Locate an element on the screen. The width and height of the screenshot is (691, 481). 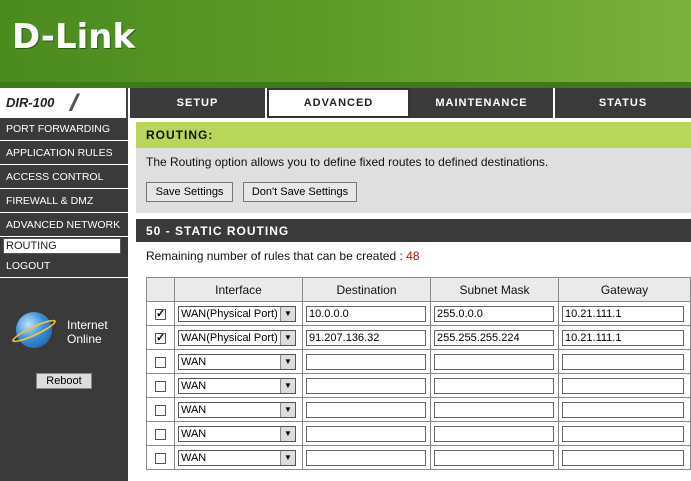
top-tabs: SETUP ADVANCED MAINTENANCE STATUS is located at coordinates (410, 103).